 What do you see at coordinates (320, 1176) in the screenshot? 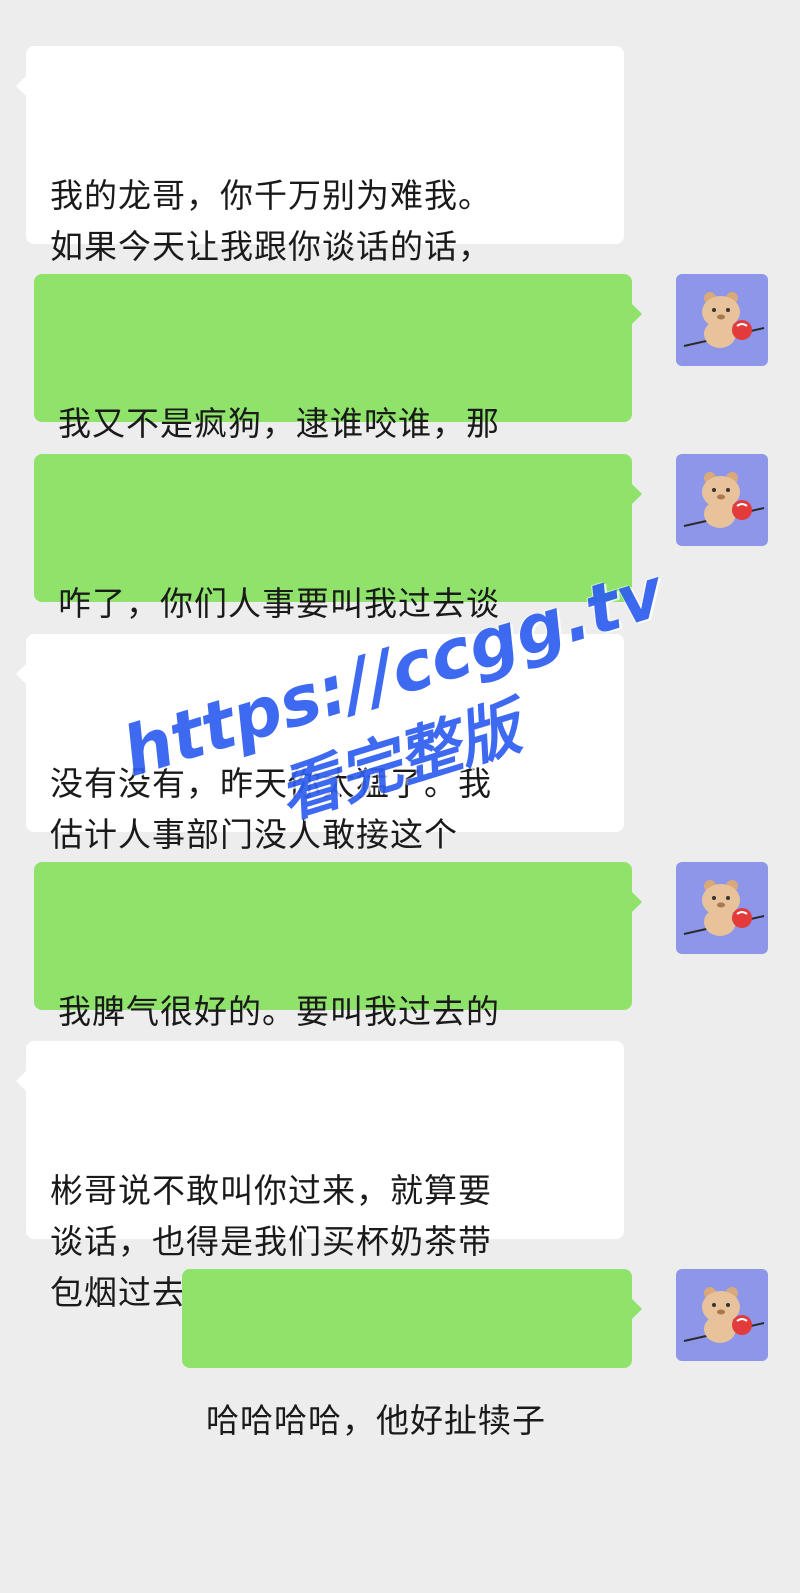
I see `message-bubble-received: 彬哥说不敢叫你过来，就算要 谈话，也得是我们买杯奶茶带 包烟过去找你` at bounding box center [320, 1176].